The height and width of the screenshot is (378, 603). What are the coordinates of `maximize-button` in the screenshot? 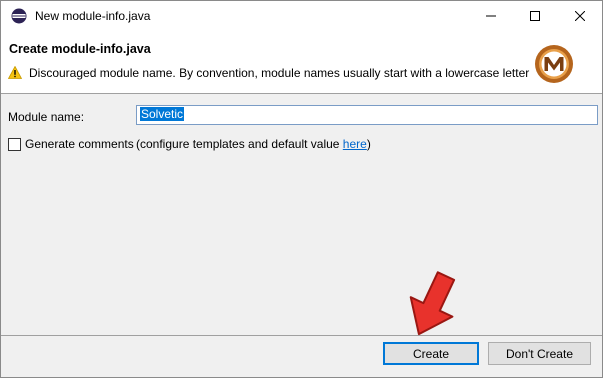 It's located at (535, 16).